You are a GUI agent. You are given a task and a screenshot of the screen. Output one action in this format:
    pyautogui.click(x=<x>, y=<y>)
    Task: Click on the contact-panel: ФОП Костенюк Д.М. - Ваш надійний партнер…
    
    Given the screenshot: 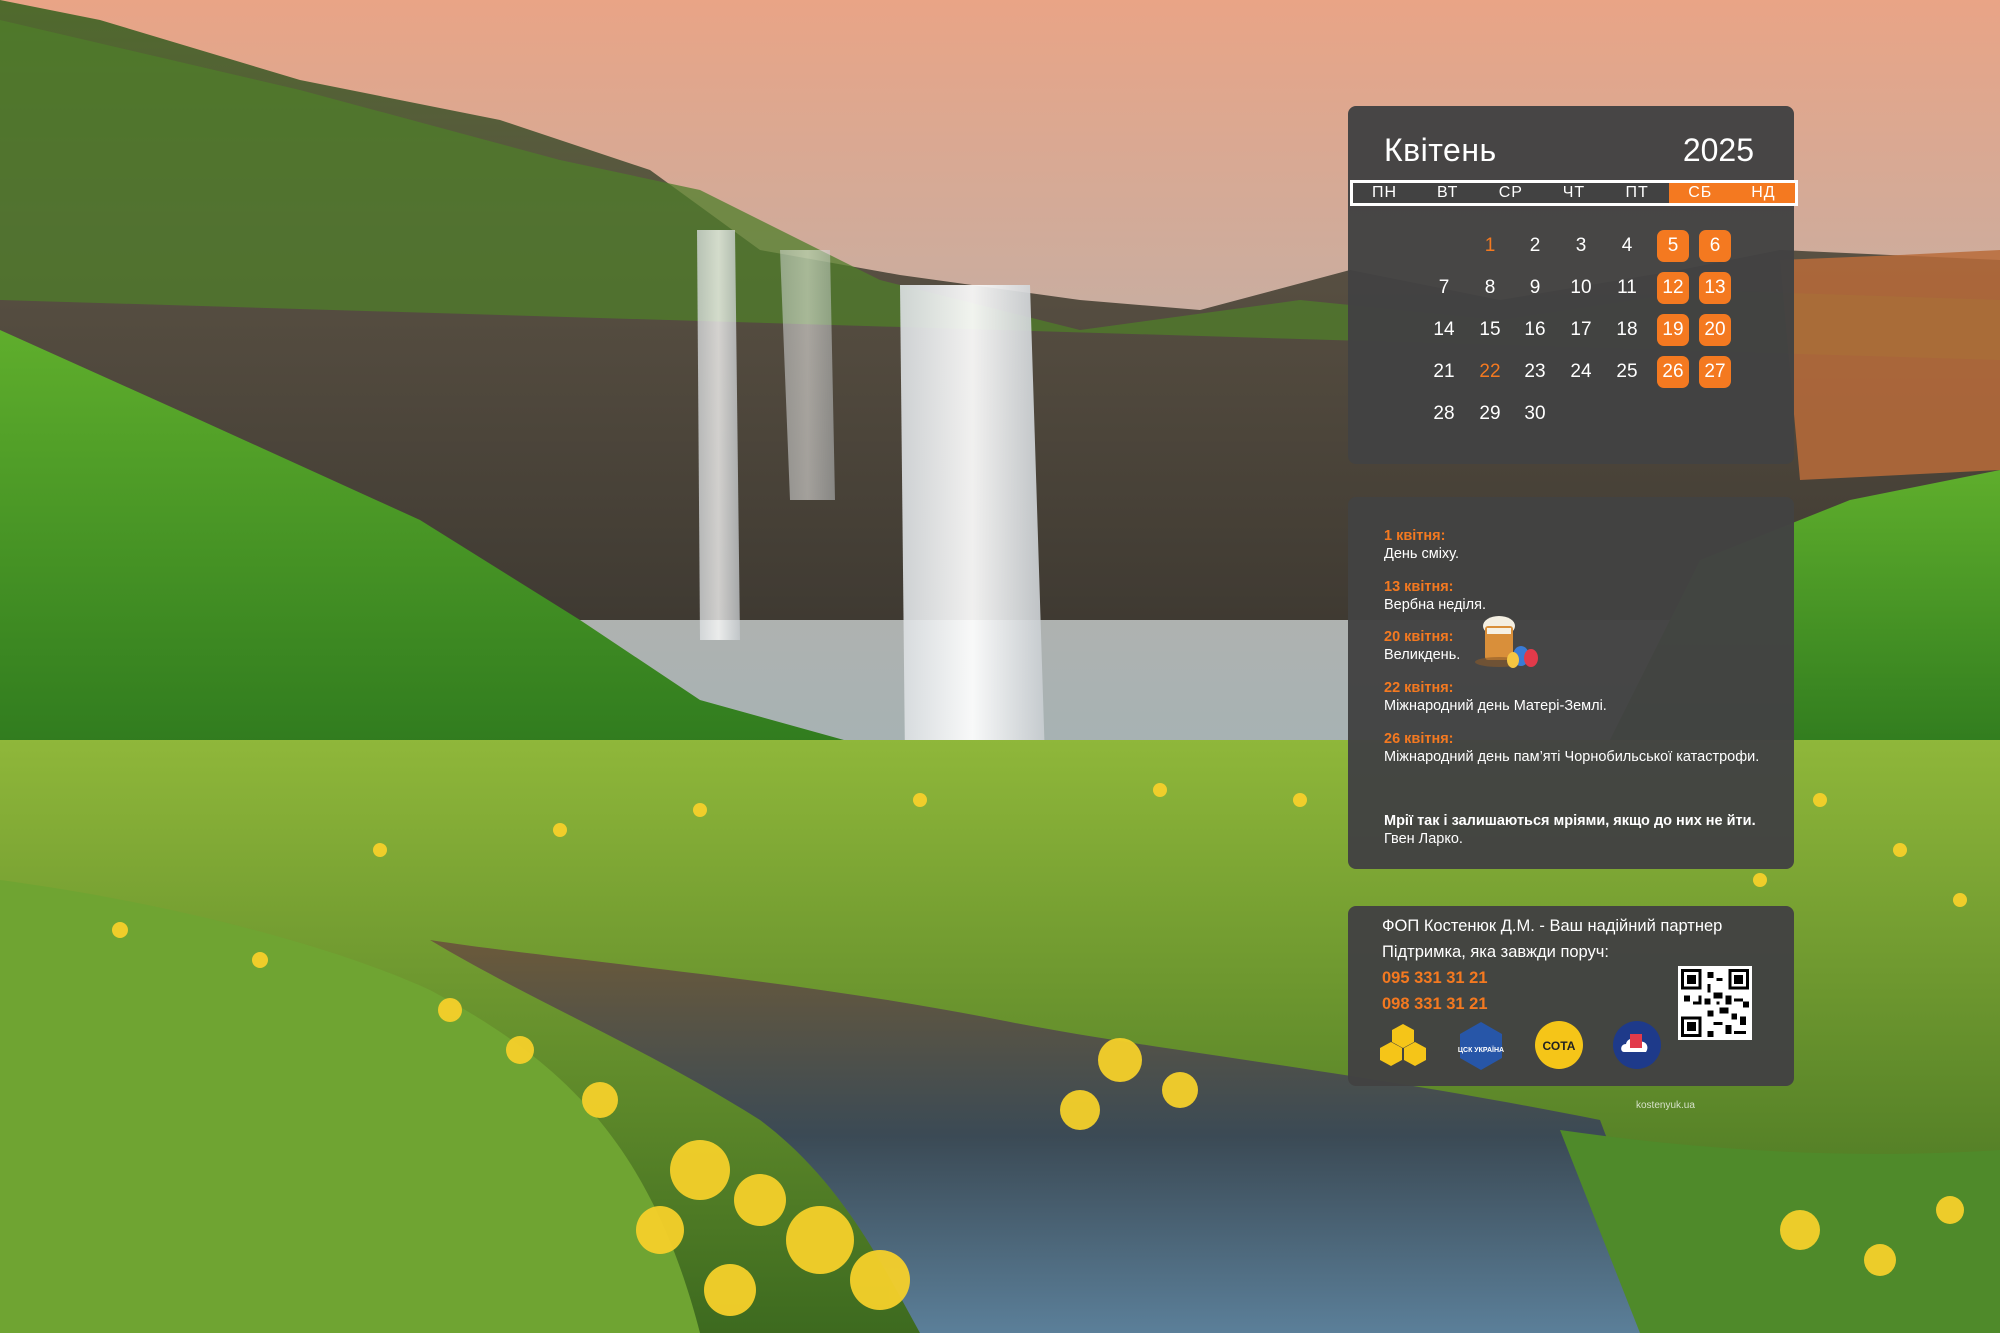 What is the action you would take?
    pyautogui.click(x=1571, y=996)
    